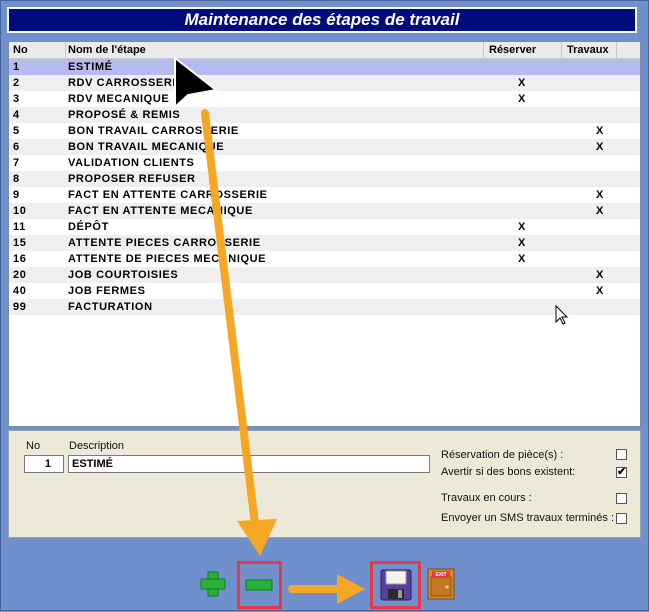  Describe the element at coordinates (16, 163) in the screenshot. I see `row-no: 7` at that location.